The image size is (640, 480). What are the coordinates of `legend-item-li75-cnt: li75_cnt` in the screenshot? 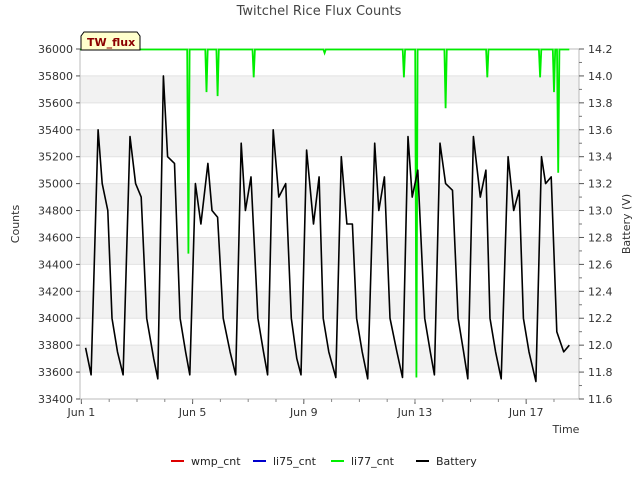 It's located at (285, 461).